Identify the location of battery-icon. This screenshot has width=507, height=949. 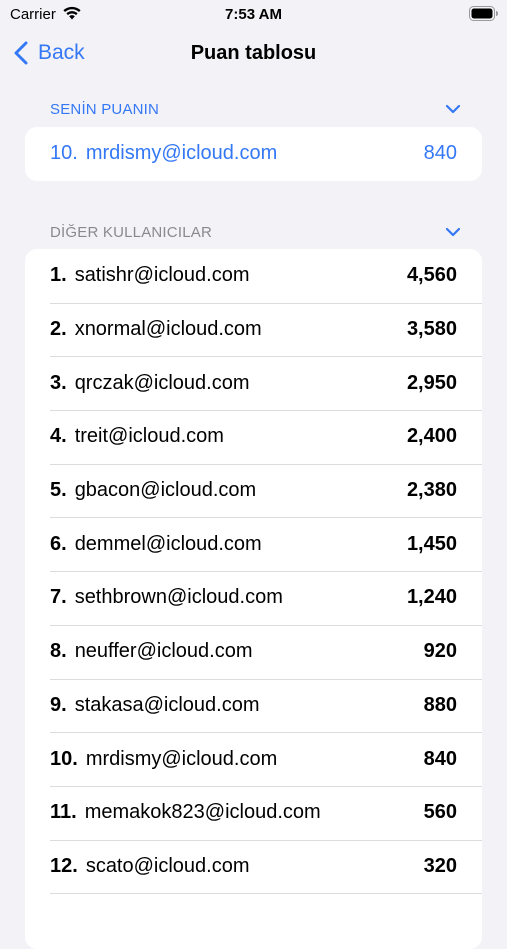
(483, 13).